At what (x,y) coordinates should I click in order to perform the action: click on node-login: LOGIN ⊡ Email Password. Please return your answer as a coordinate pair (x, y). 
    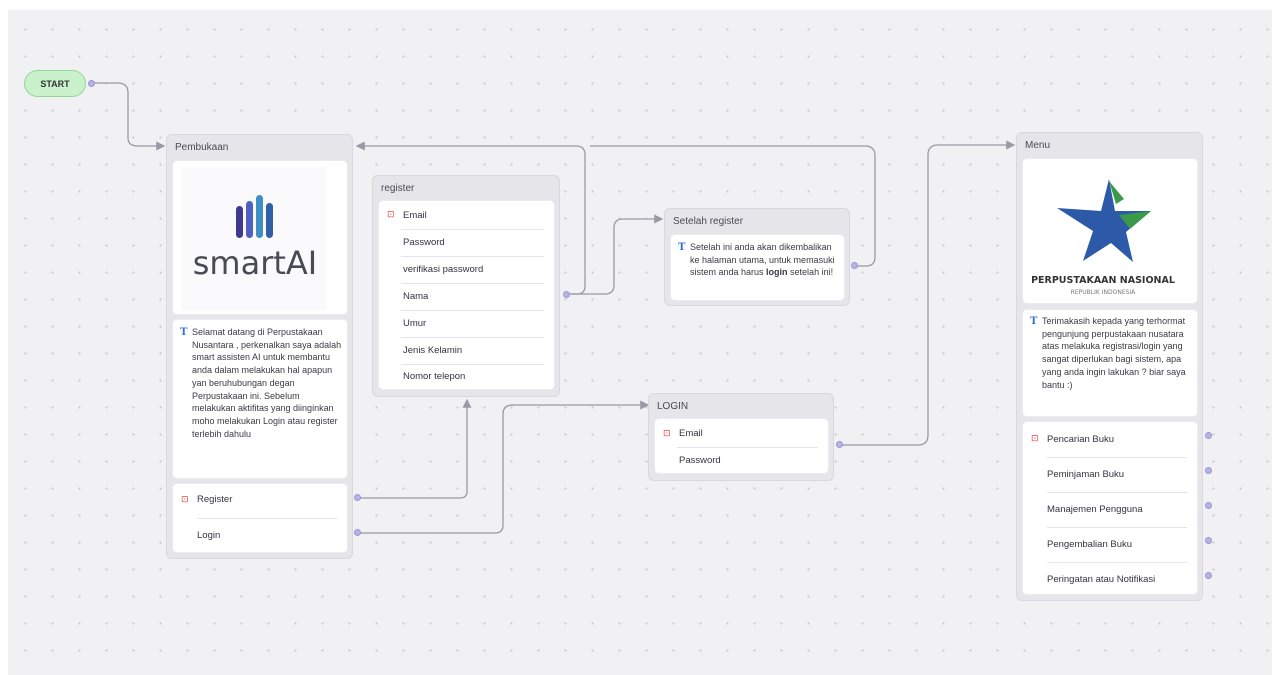
    Looking at the image, I should click on (741, 437).